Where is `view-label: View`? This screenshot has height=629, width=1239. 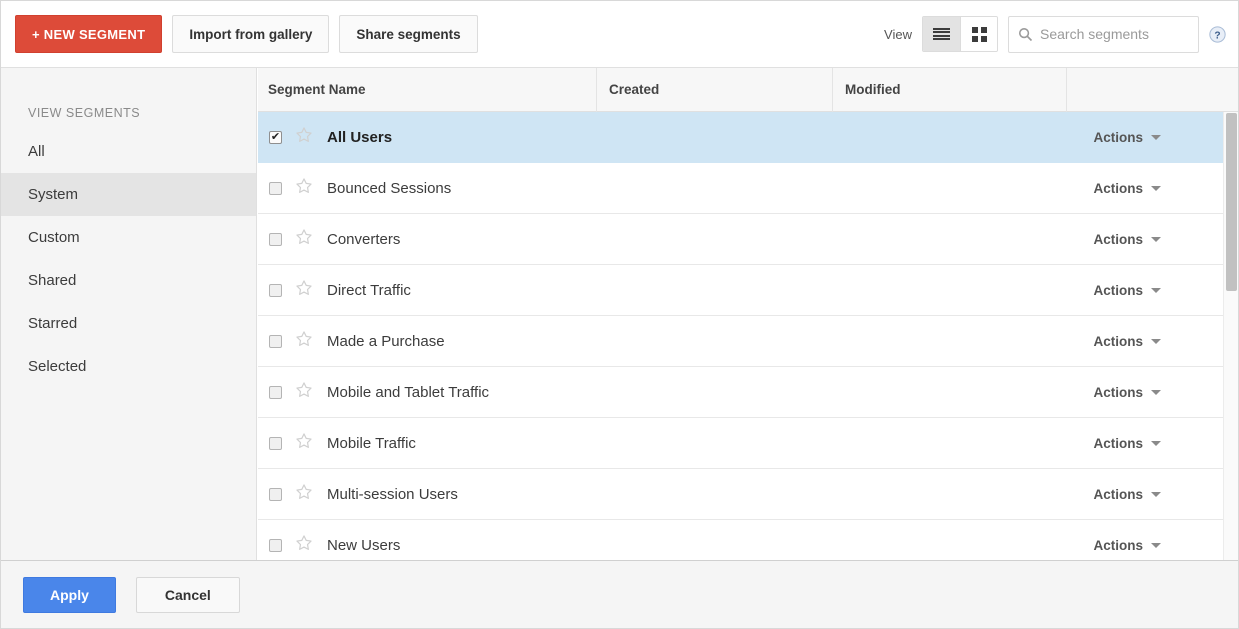 view-label: View is located at coordinates (898, 34).